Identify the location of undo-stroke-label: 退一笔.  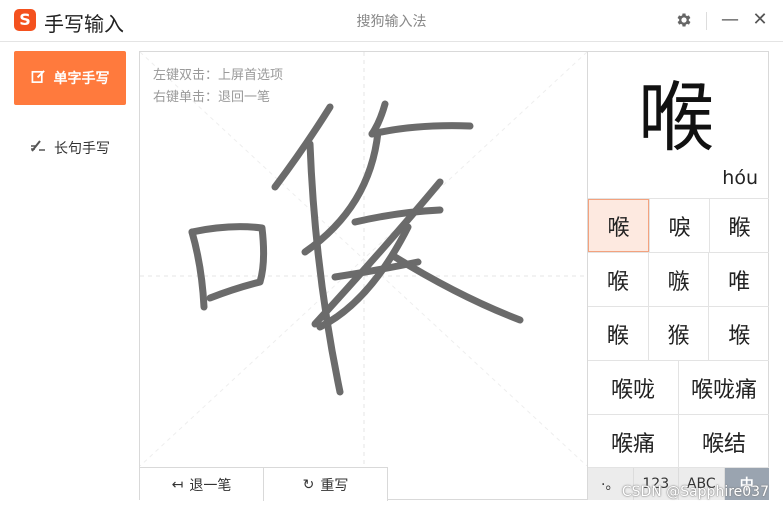
(210, 485).